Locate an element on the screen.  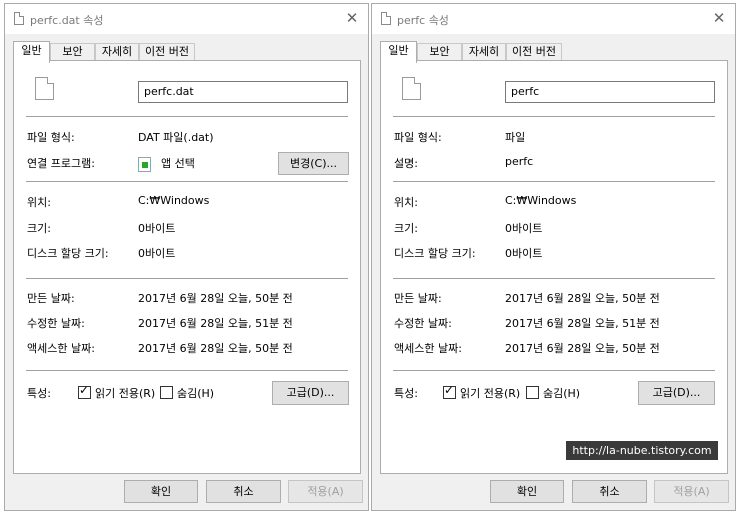
file-type-value: 파일 is located at coordinates (515, 137).